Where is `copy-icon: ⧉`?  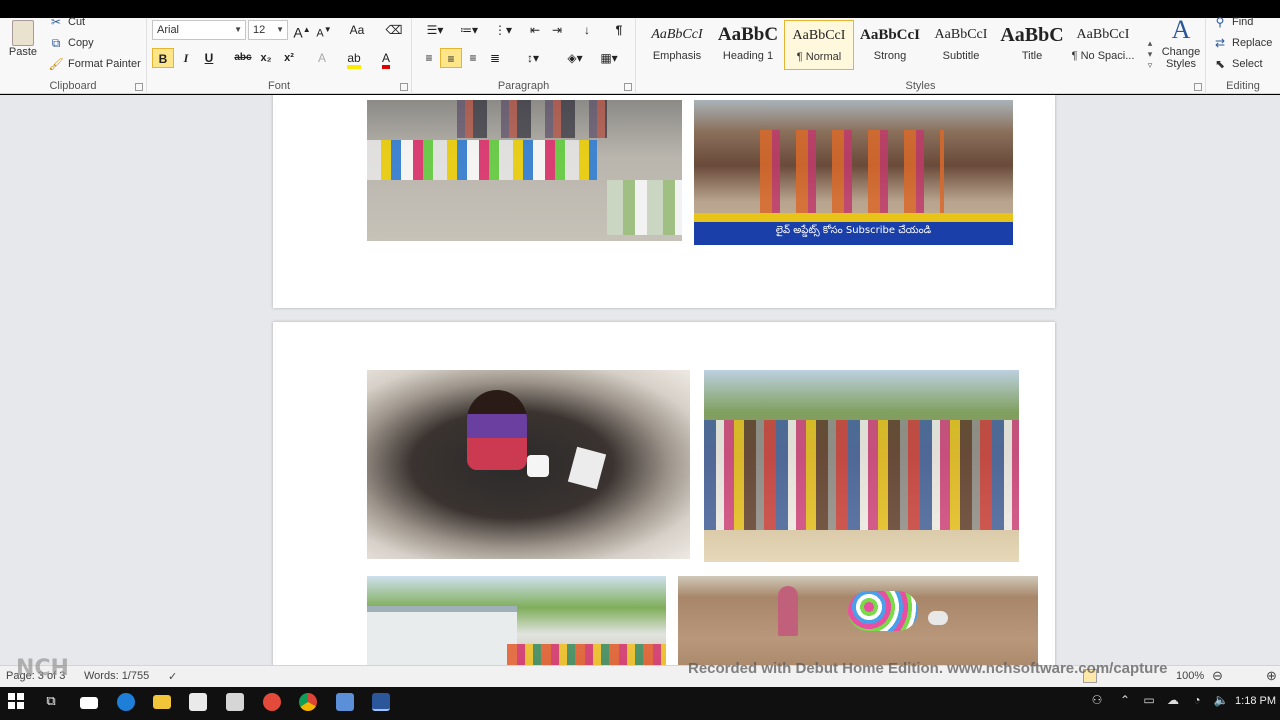 copy-icon: ⧉ is located at coordinates (56, 43).